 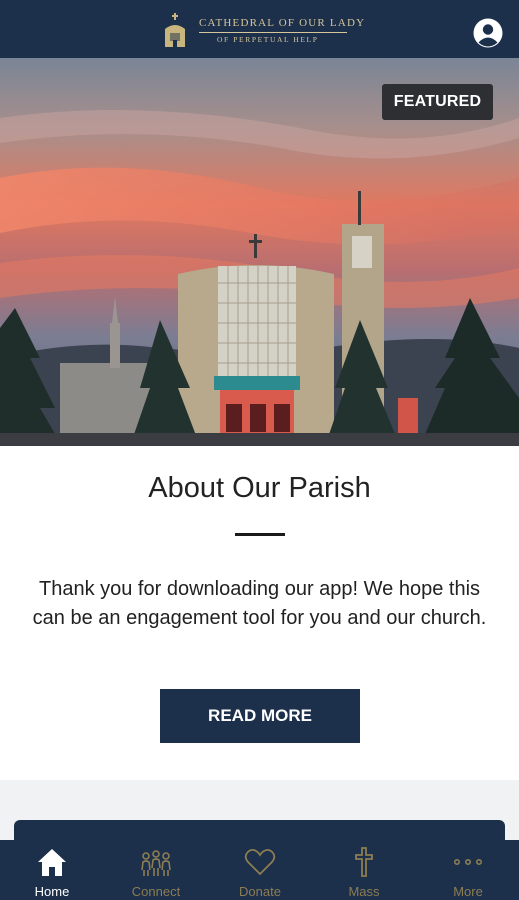 What do you see at coordinates (52, 862) in the screenshot?
I see `home-icon` at bounding box center [52, 862].